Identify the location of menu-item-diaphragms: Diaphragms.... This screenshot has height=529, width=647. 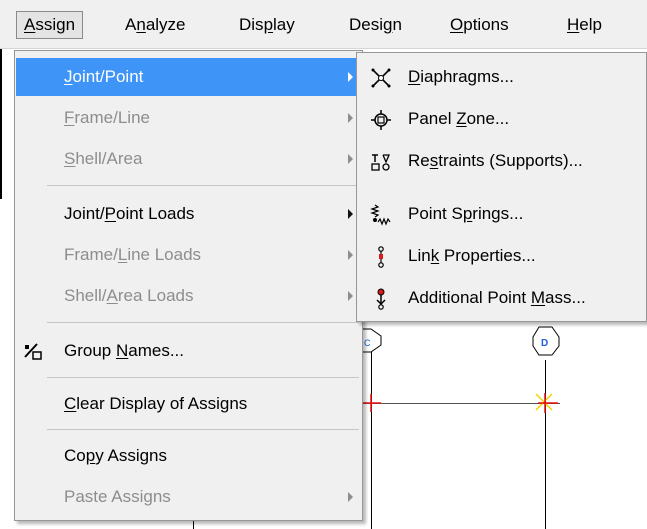
(502, 77).